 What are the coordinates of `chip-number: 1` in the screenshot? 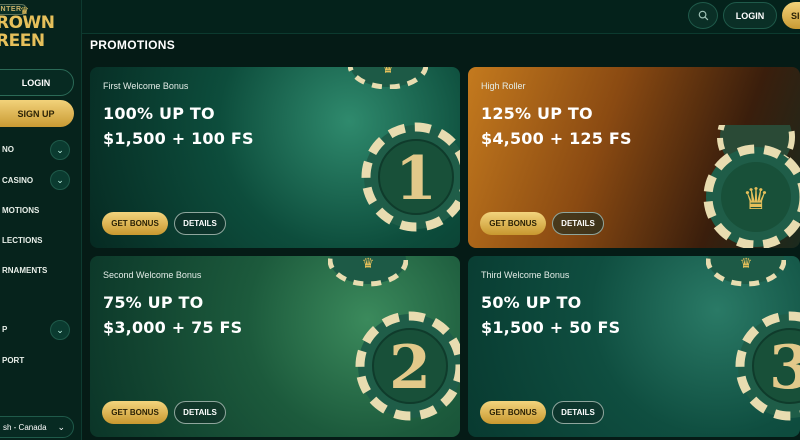 It's located at (416, 179).